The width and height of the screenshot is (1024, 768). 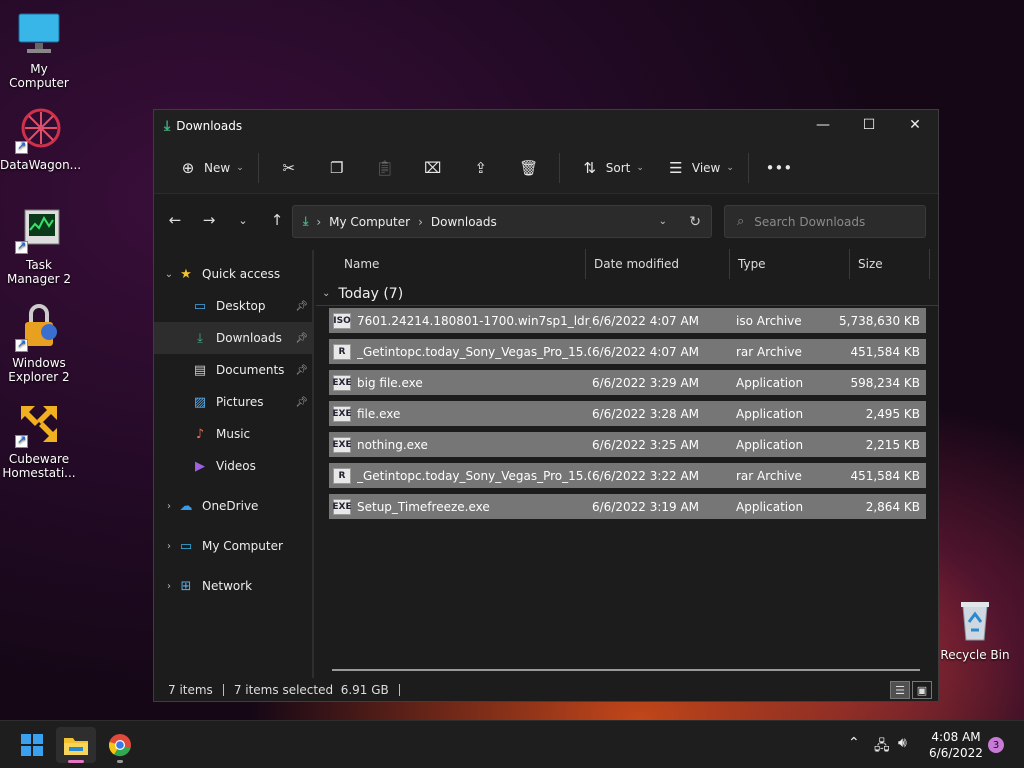 What do you see at coordinates (769, 475) in the screenshot?
I see `file-type: rar Archive` at bounding box center [769, 475].